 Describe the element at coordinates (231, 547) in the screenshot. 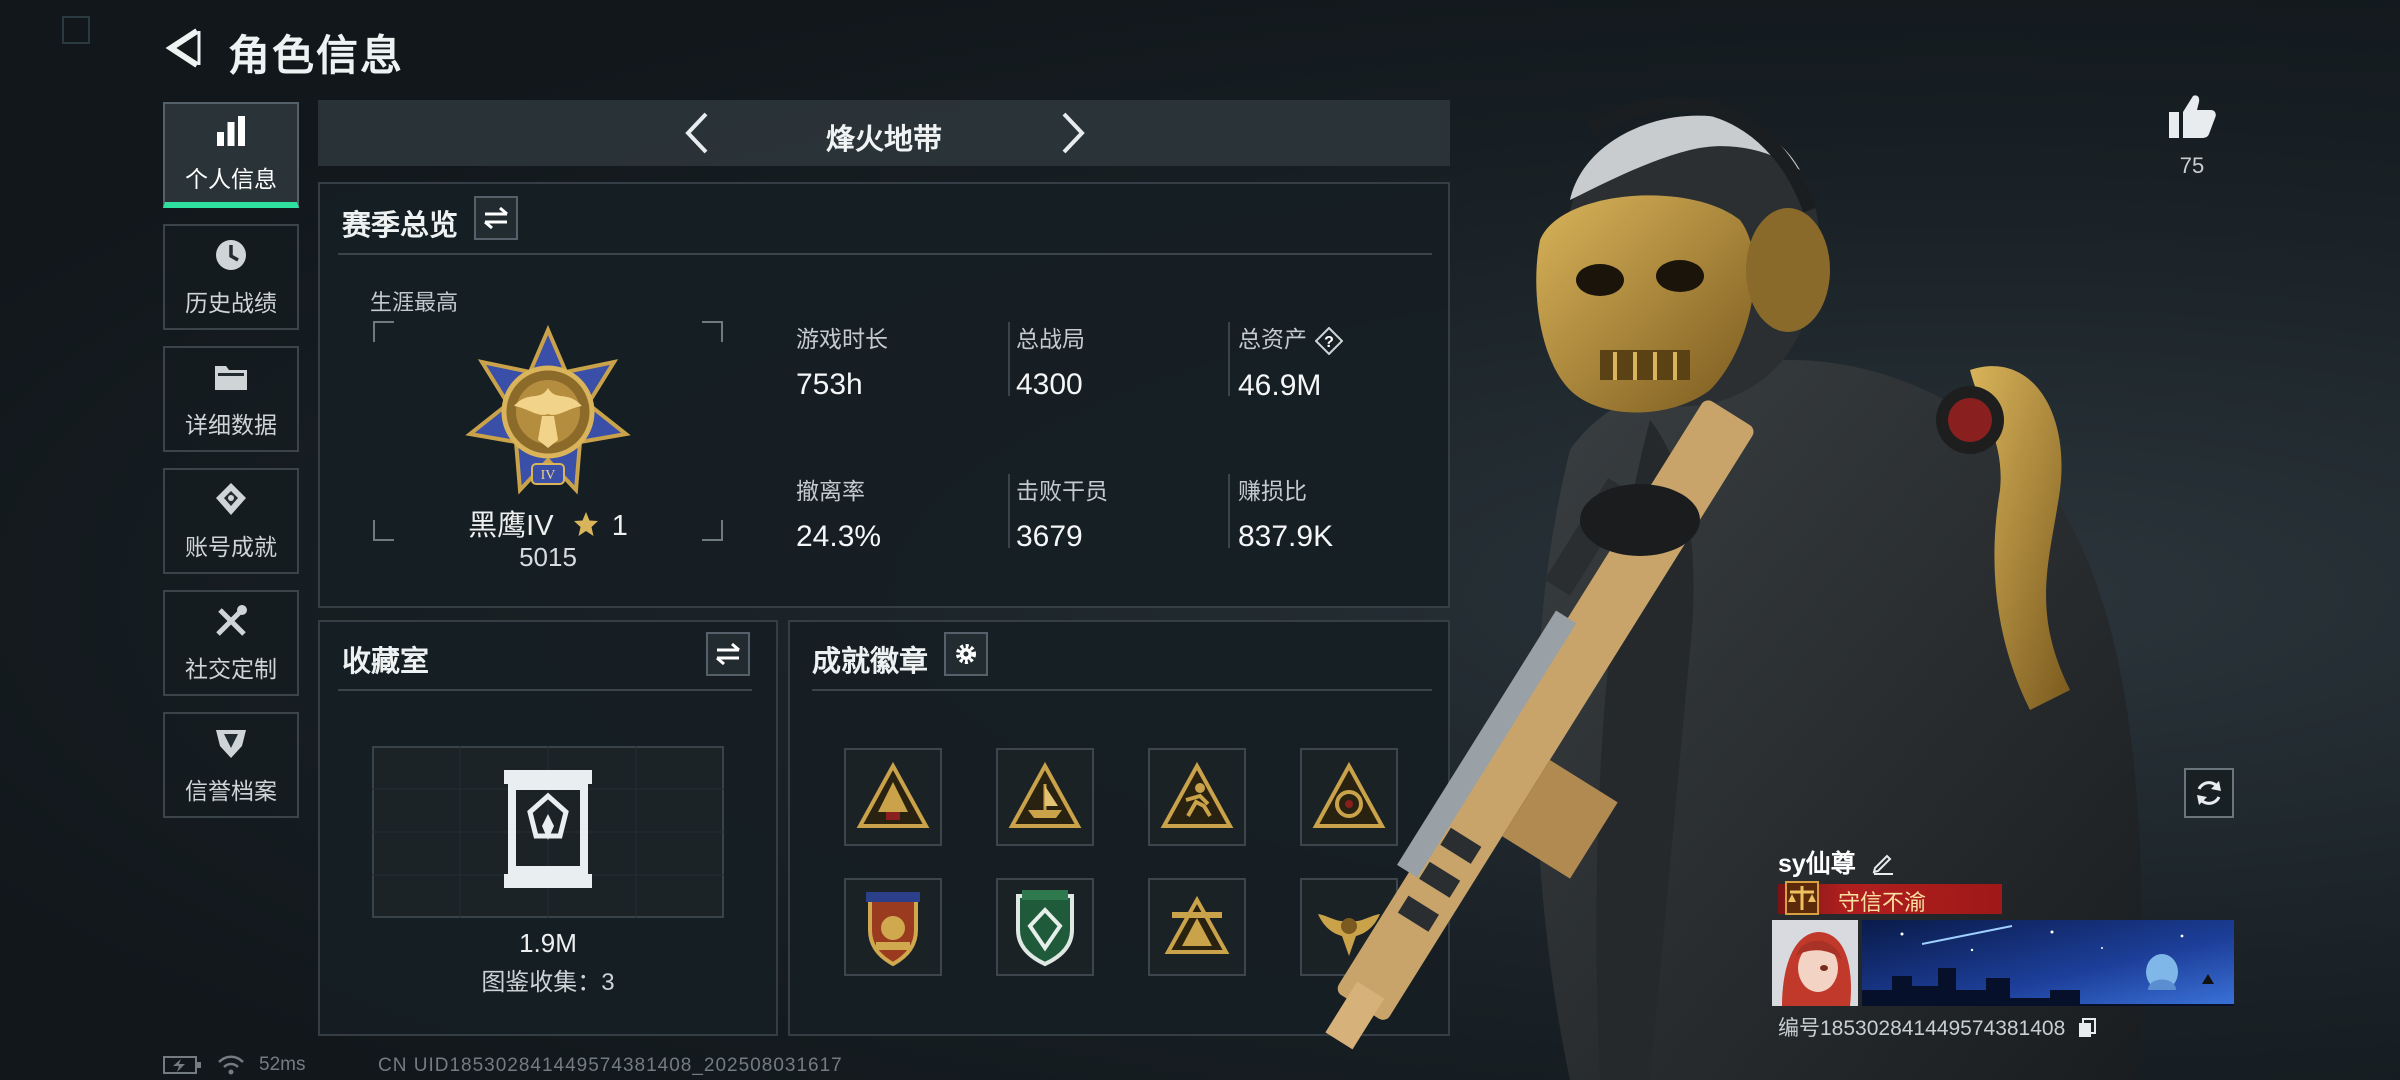

I see `nav-label: 账号成就` at that location.